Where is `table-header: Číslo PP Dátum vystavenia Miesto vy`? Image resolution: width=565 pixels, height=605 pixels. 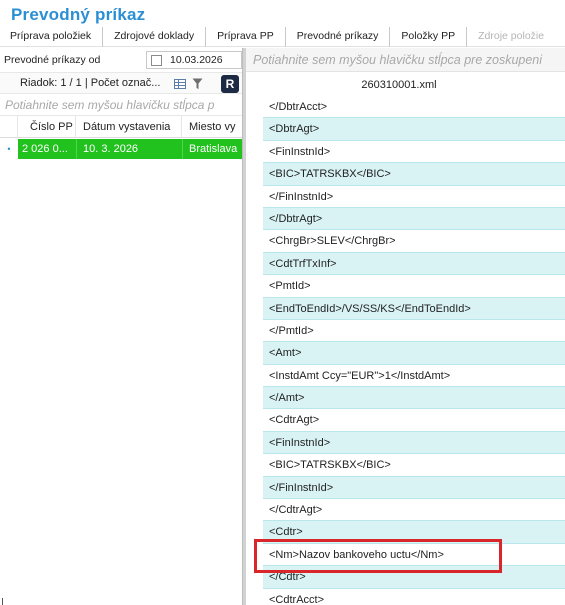 table-header: Číslo PP Dátum vystavenia Miesto vy is located at coordinates (121, 126).